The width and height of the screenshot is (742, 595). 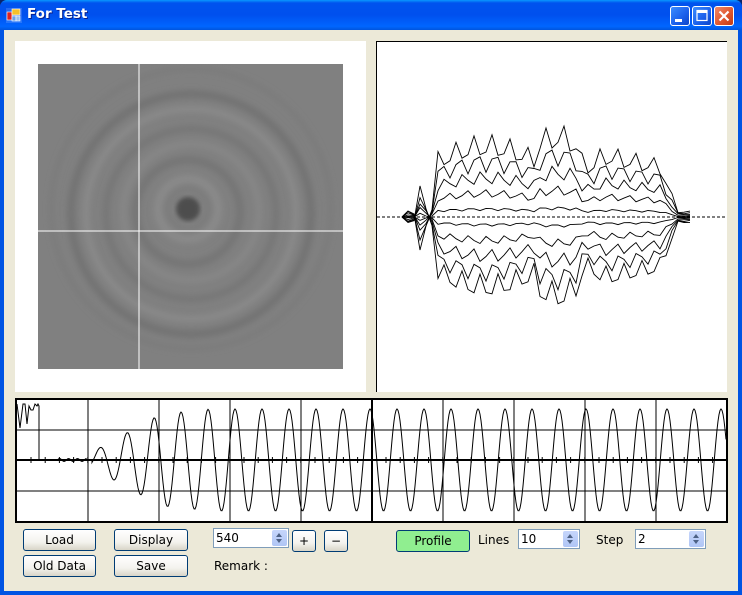 I want to click on minimize-button, so click(x=680, y=16).